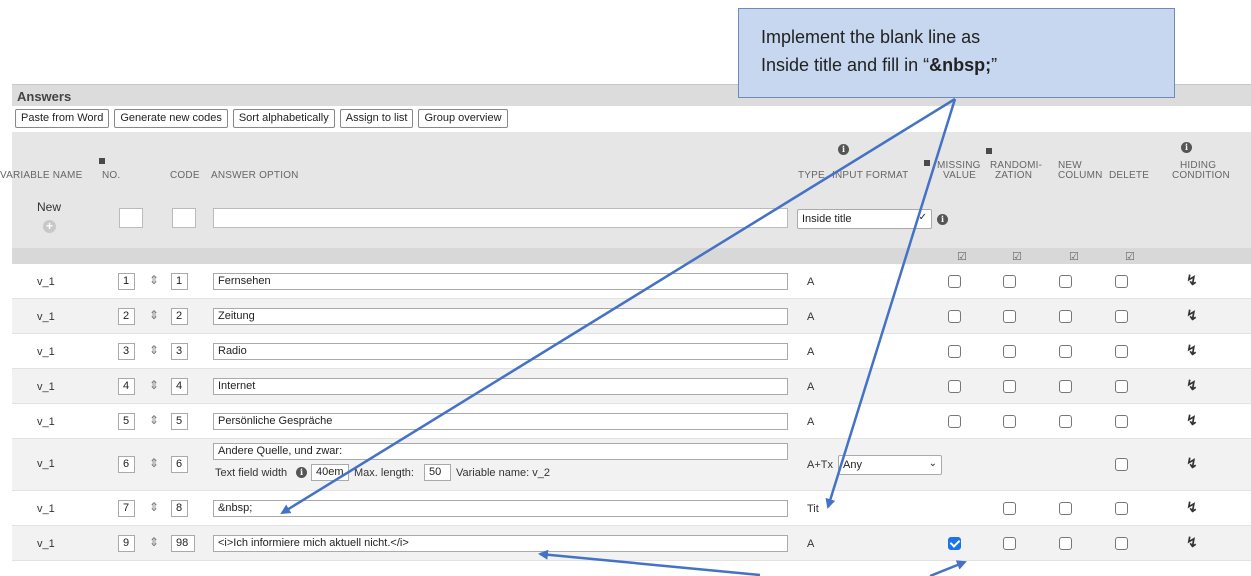 The image size is (1251, 576). Describe the element at coordinates (283, 118) in the screenshot. I see `sort-alphabetically-button: Sort alphabetically` at that location.